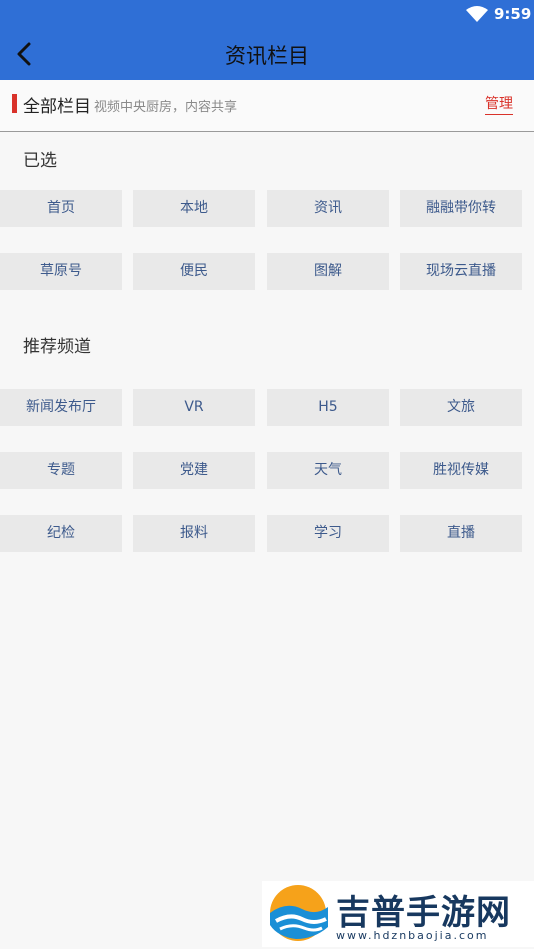 The width and height of the screenshot is (534, 949). What do you see at coordinates (14, 103) in the screenshot?
I see `accent-marker` at bounding box center [14, 103].